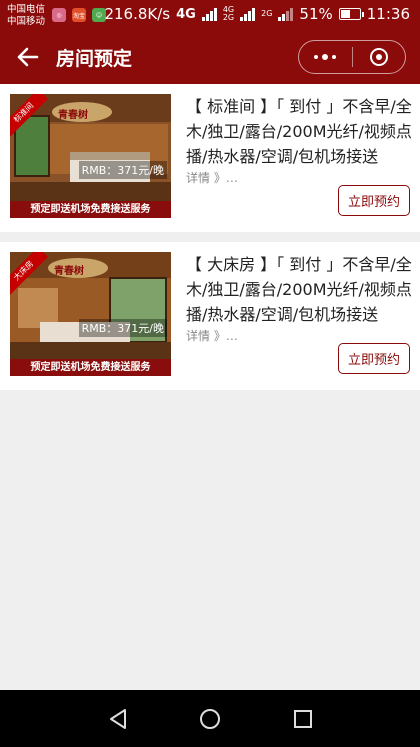 Image resolution: width=420 pixels, height=747 pixels. What do you see at coordinates (26, 21) in the screenshot?
I see `carrier-2: 中国移动` at bounding box center [26, 21].